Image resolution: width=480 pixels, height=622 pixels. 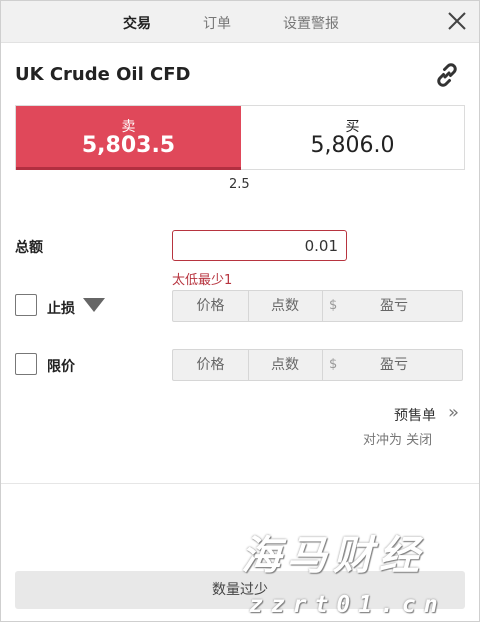 I want to click on limit-pl-placeholder: 盈亏, so click(x=394, y=365).